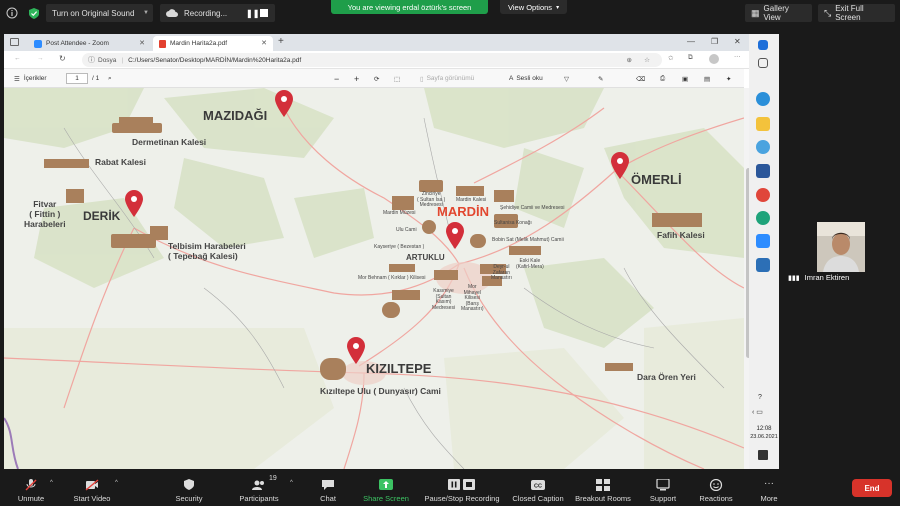  Describe the element at coordinates (89, 43) in the screenshot. I see `tab-post-attendee: Post Attendee - Zoom ✕` at that location.